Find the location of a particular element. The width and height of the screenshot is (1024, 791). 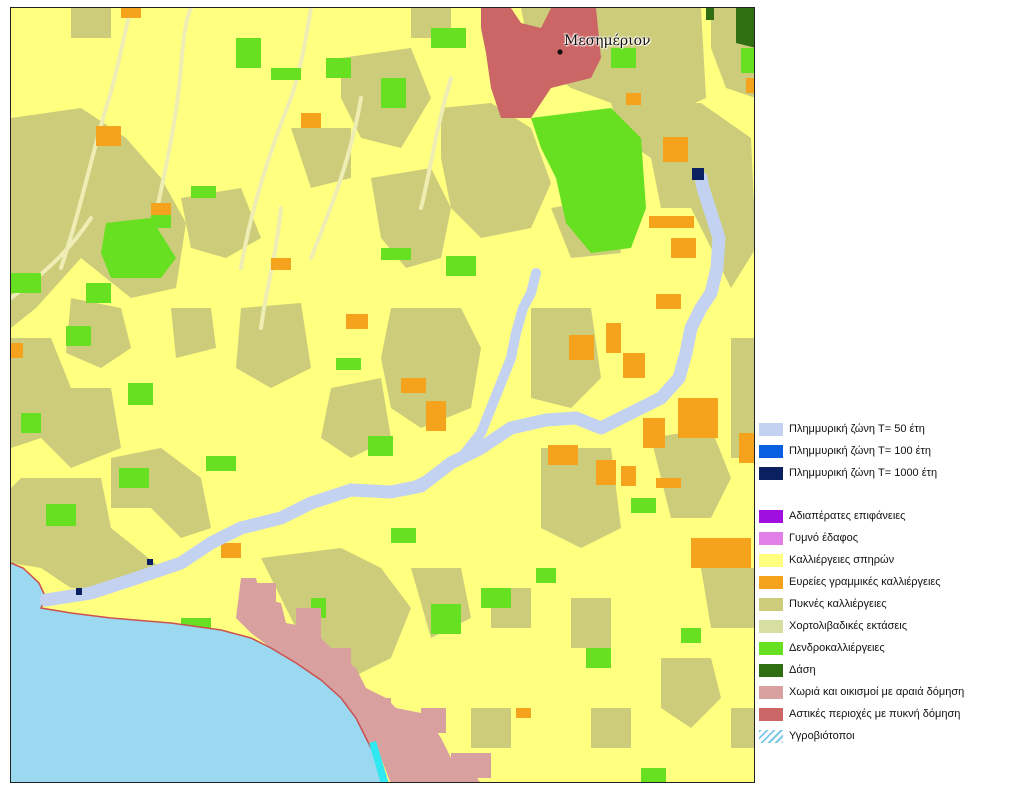

landuse-legend-item: Δάση is located at coordinates (890, 670).